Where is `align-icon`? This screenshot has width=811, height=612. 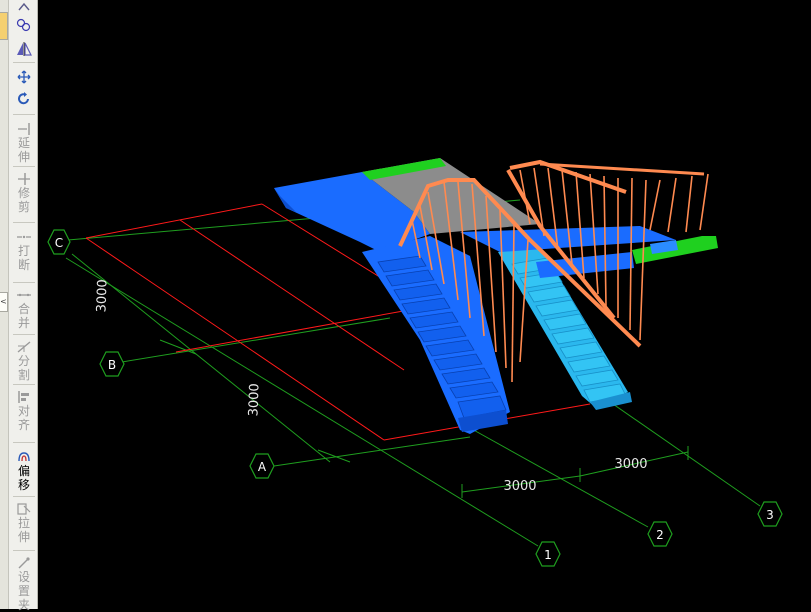
align-icon is located at coordinates (24, 397).